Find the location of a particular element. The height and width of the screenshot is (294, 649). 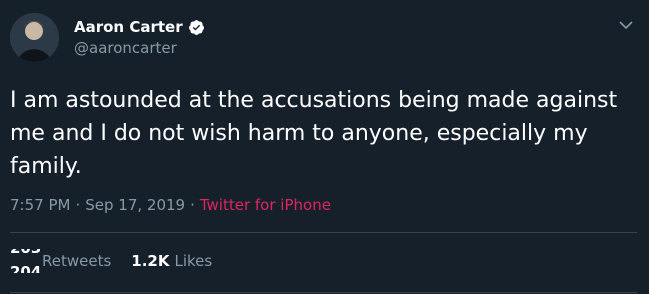

name-row: Aaron Carter is located at coordinates (139, 27).